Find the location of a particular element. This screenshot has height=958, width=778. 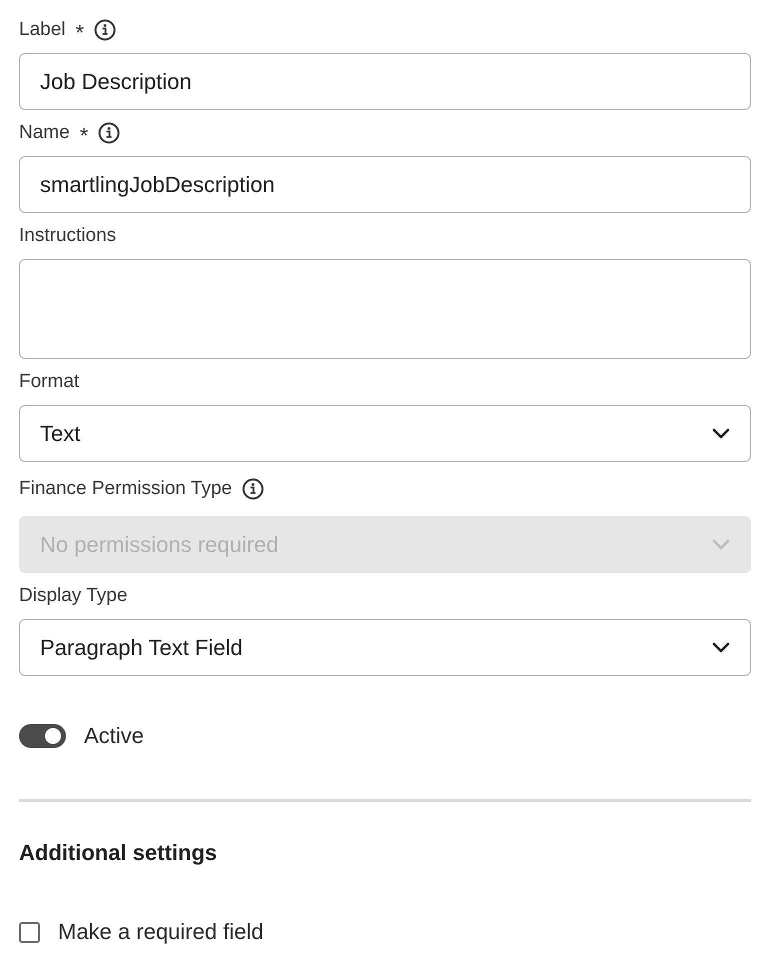

input-field: smartlingJobDescription is located at coordinates (385, 184).